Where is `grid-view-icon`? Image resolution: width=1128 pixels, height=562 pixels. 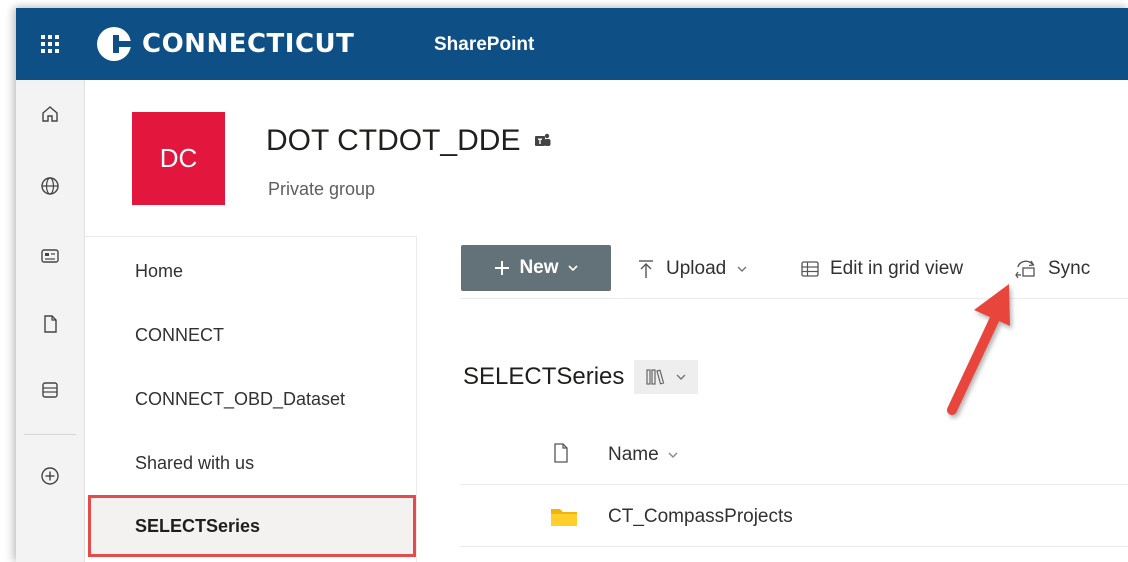 grid-view-icon is located at coordinates (810, 269).